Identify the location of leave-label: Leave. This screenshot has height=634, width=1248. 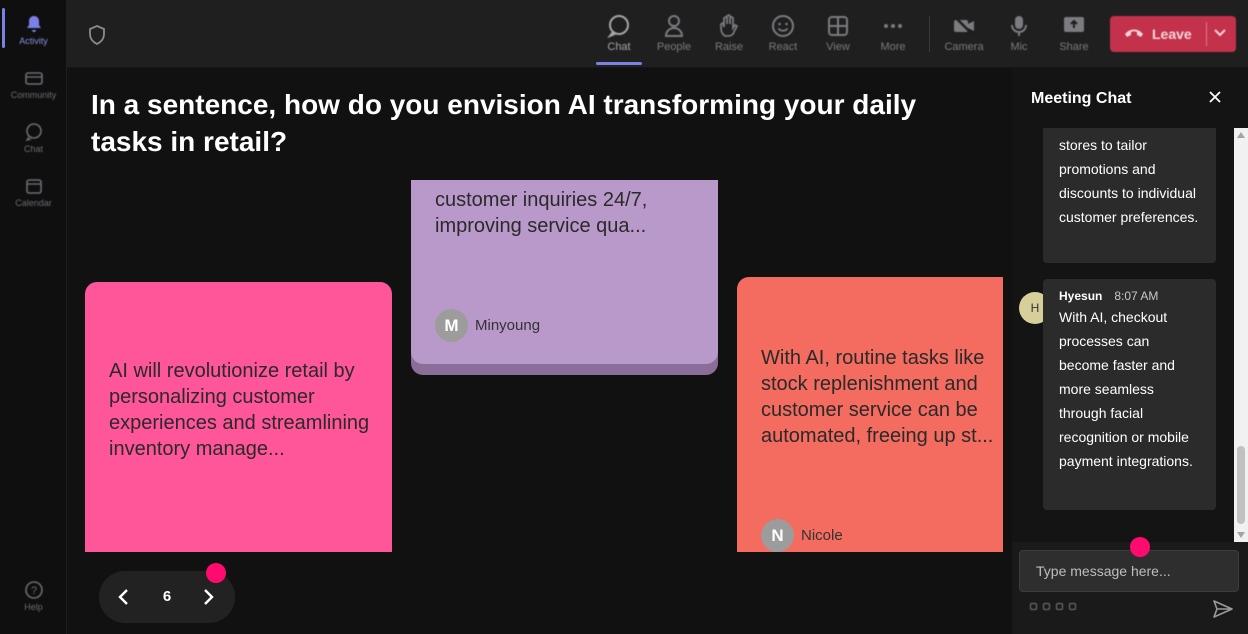
(1172, 34).